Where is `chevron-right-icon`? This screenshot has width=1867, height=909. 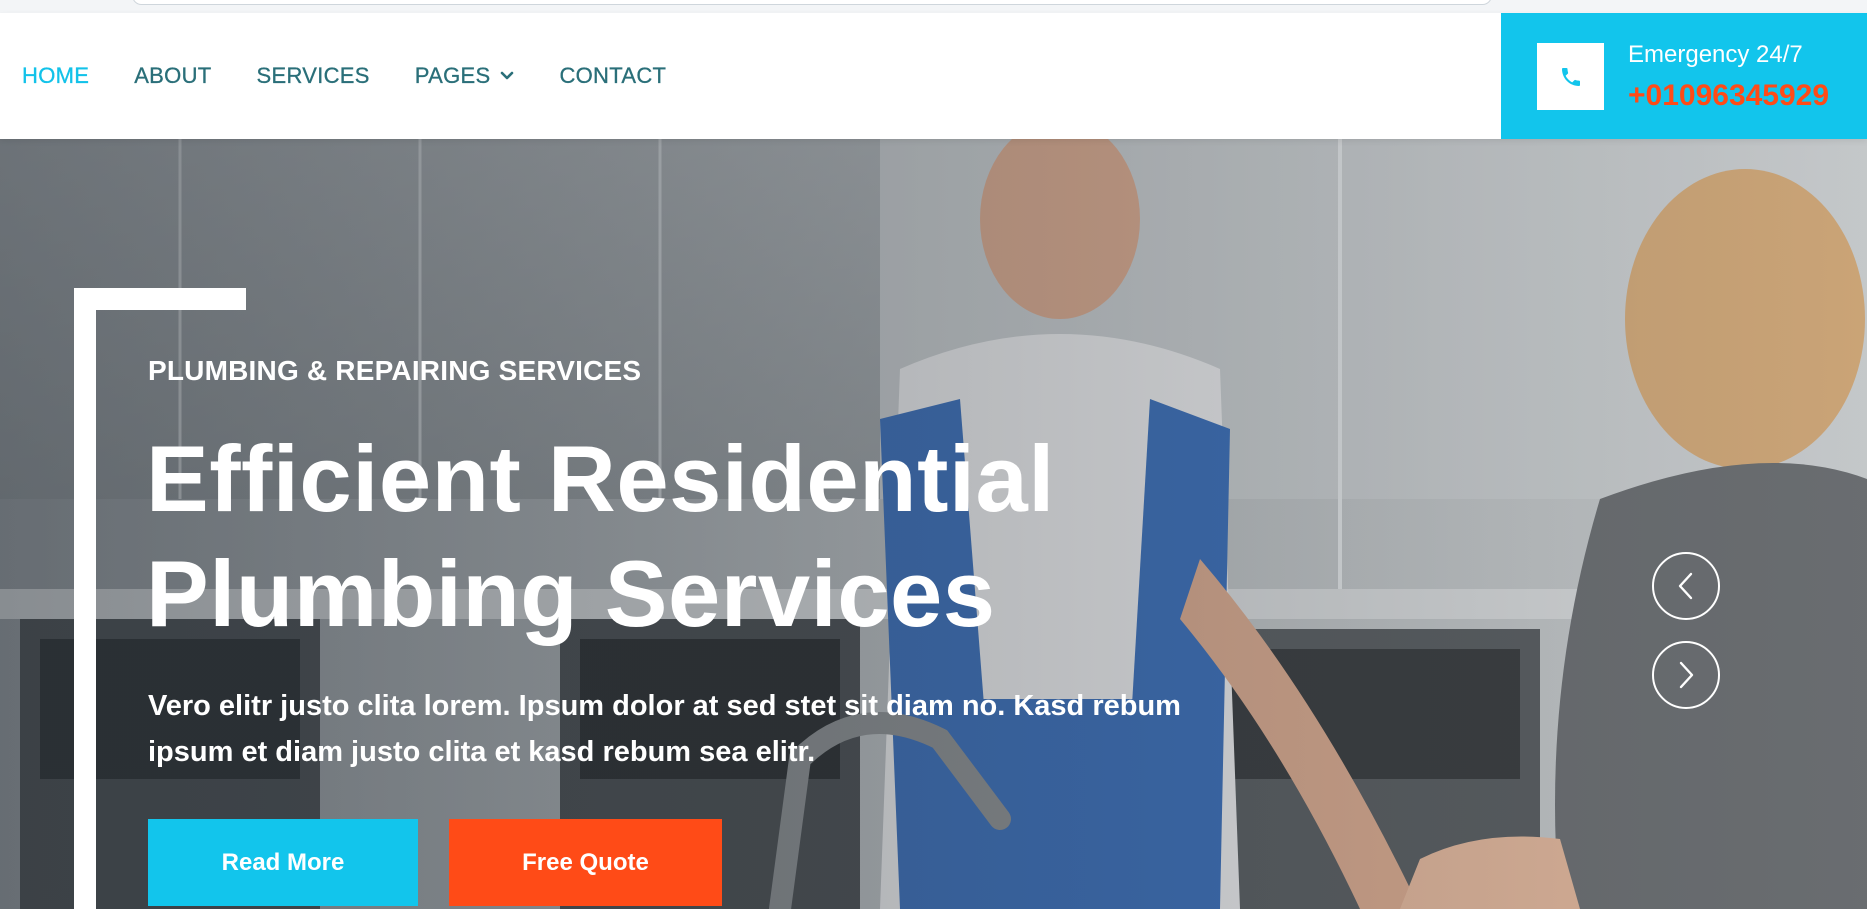 chevron-right-icon is located at coordinates (1686, 675).